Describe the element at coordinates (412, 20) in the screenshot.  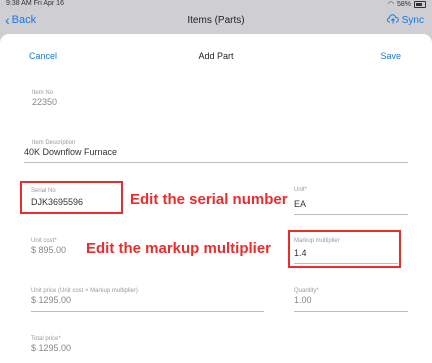
I see `sync-label: Sync` at that location.